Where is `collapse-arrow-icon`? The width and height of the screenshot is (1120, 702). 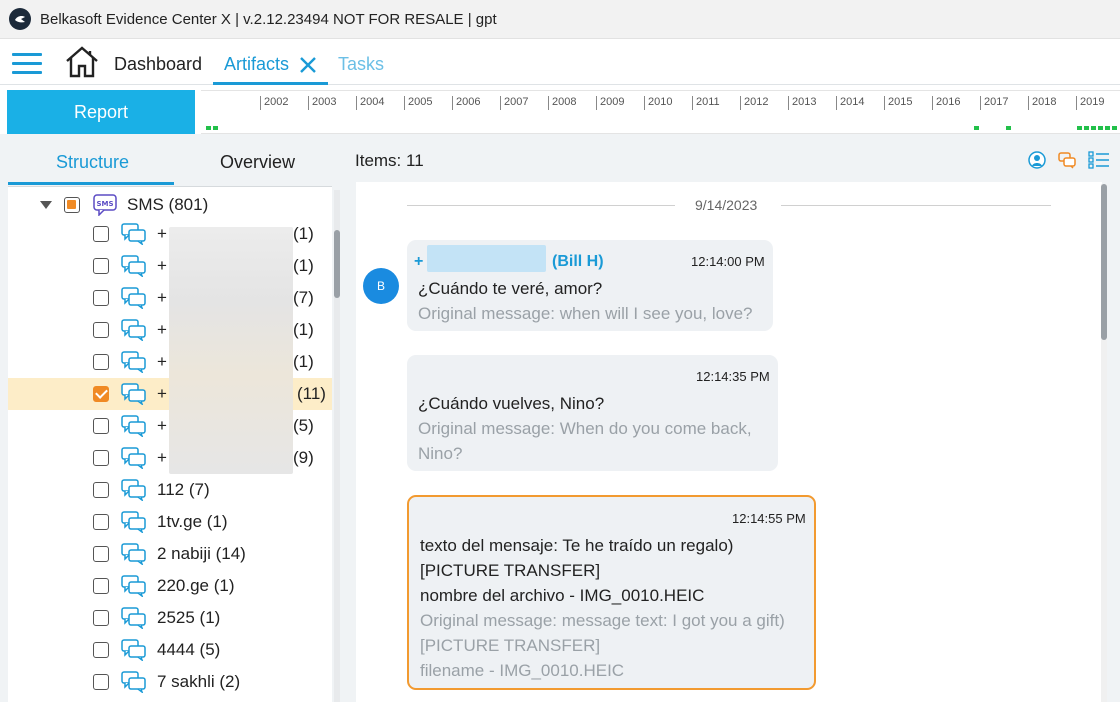
collapse-arrow-icon is located at coordinates (46, 205).